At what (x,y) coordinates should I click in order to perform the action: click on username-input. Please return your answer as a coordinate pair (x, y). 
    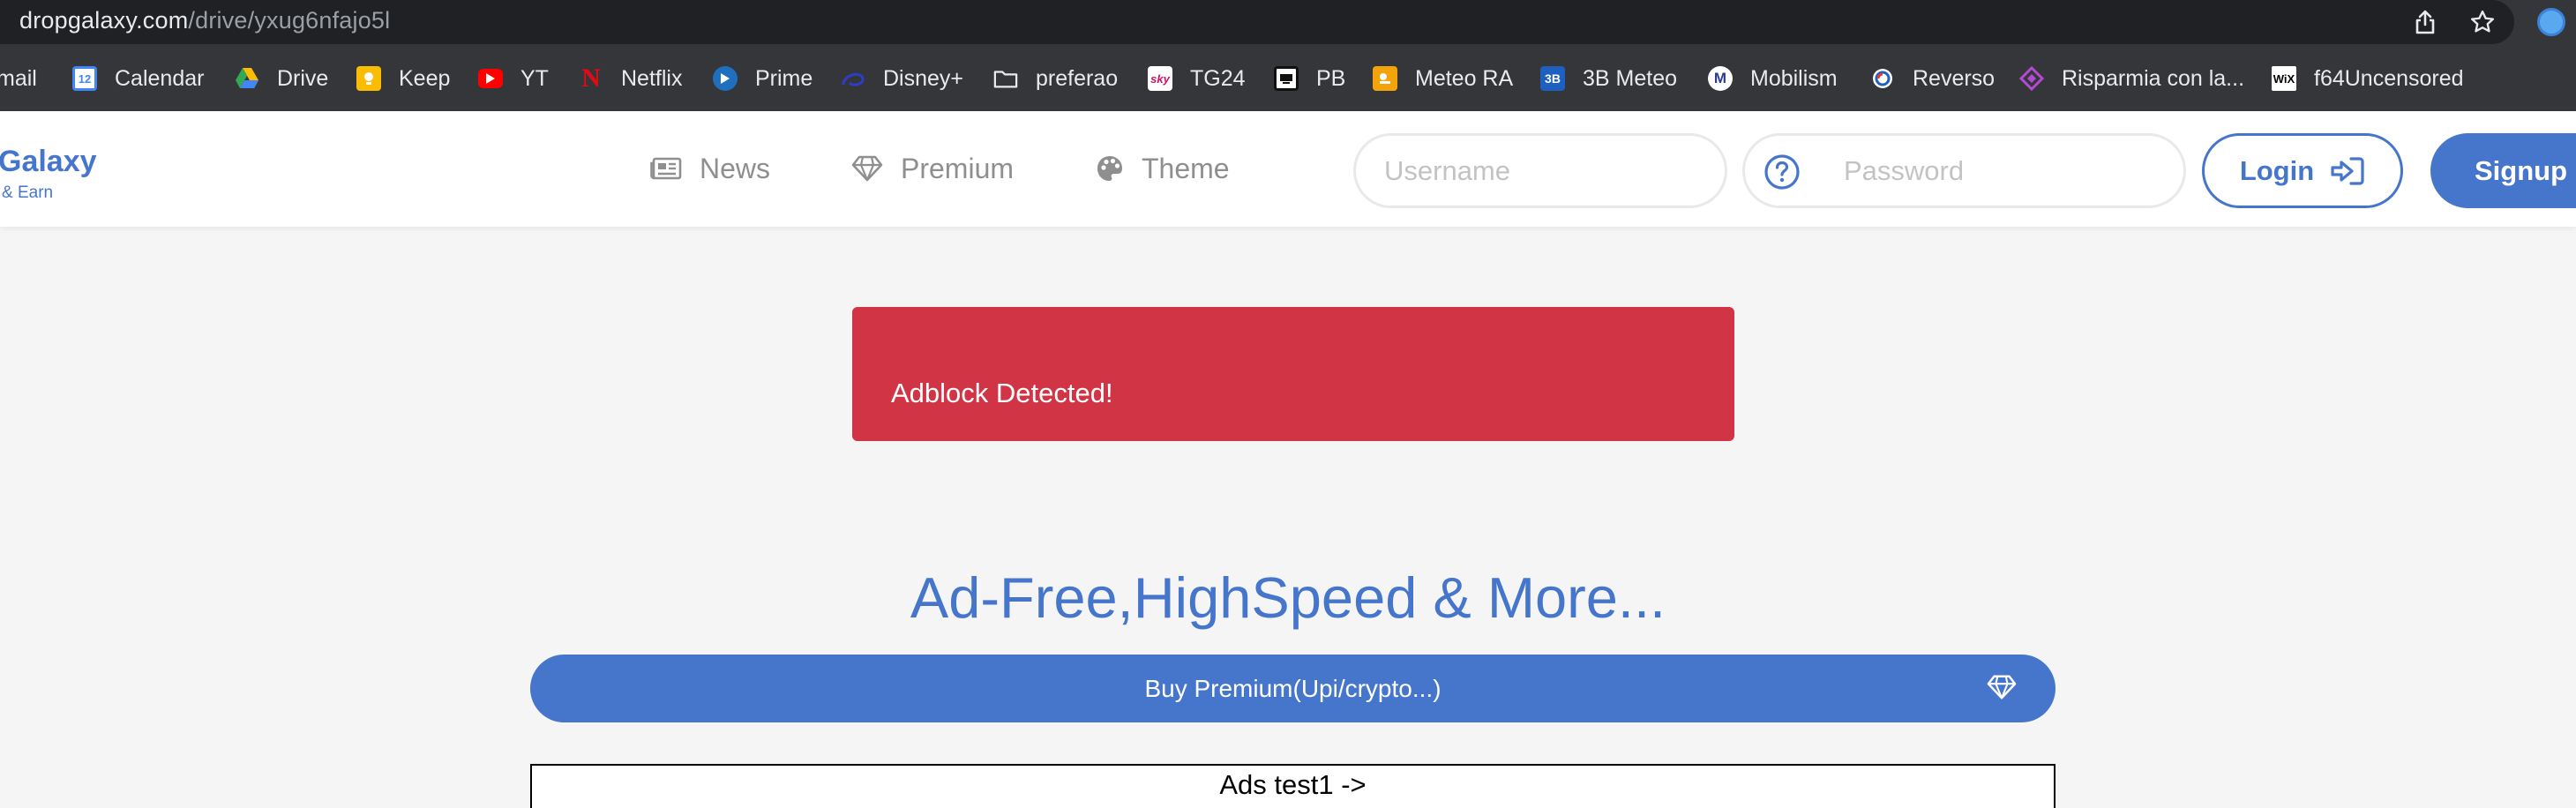
    Looking at the image, I should click on (1540, 170).